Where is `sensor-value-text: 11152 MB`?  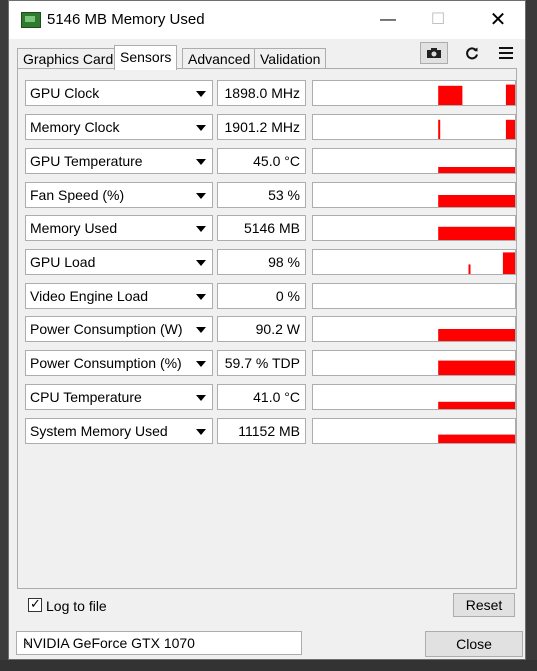 sensor-value-text: 11152 MB is located at coordinates (269, 431).